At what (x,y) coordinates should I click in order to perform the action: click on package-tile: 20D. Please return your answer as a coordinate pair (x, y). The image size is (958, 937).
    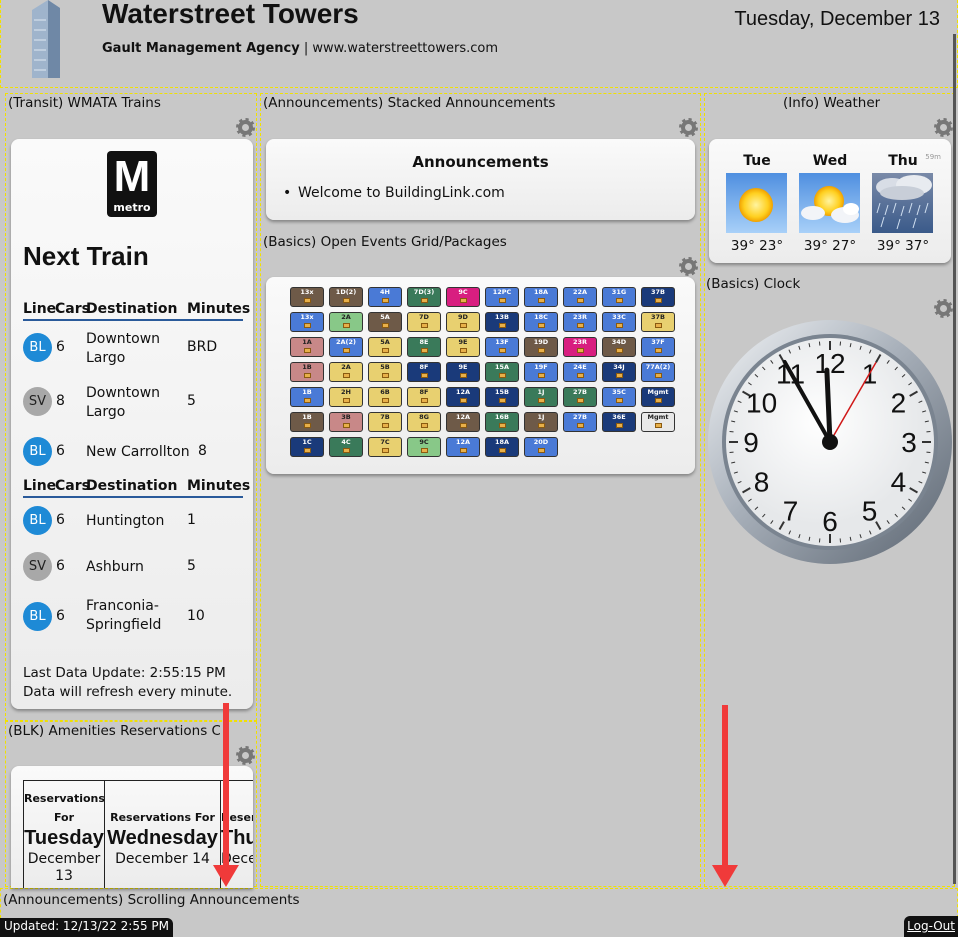
    Looking at the image, I should click on (541, 447).